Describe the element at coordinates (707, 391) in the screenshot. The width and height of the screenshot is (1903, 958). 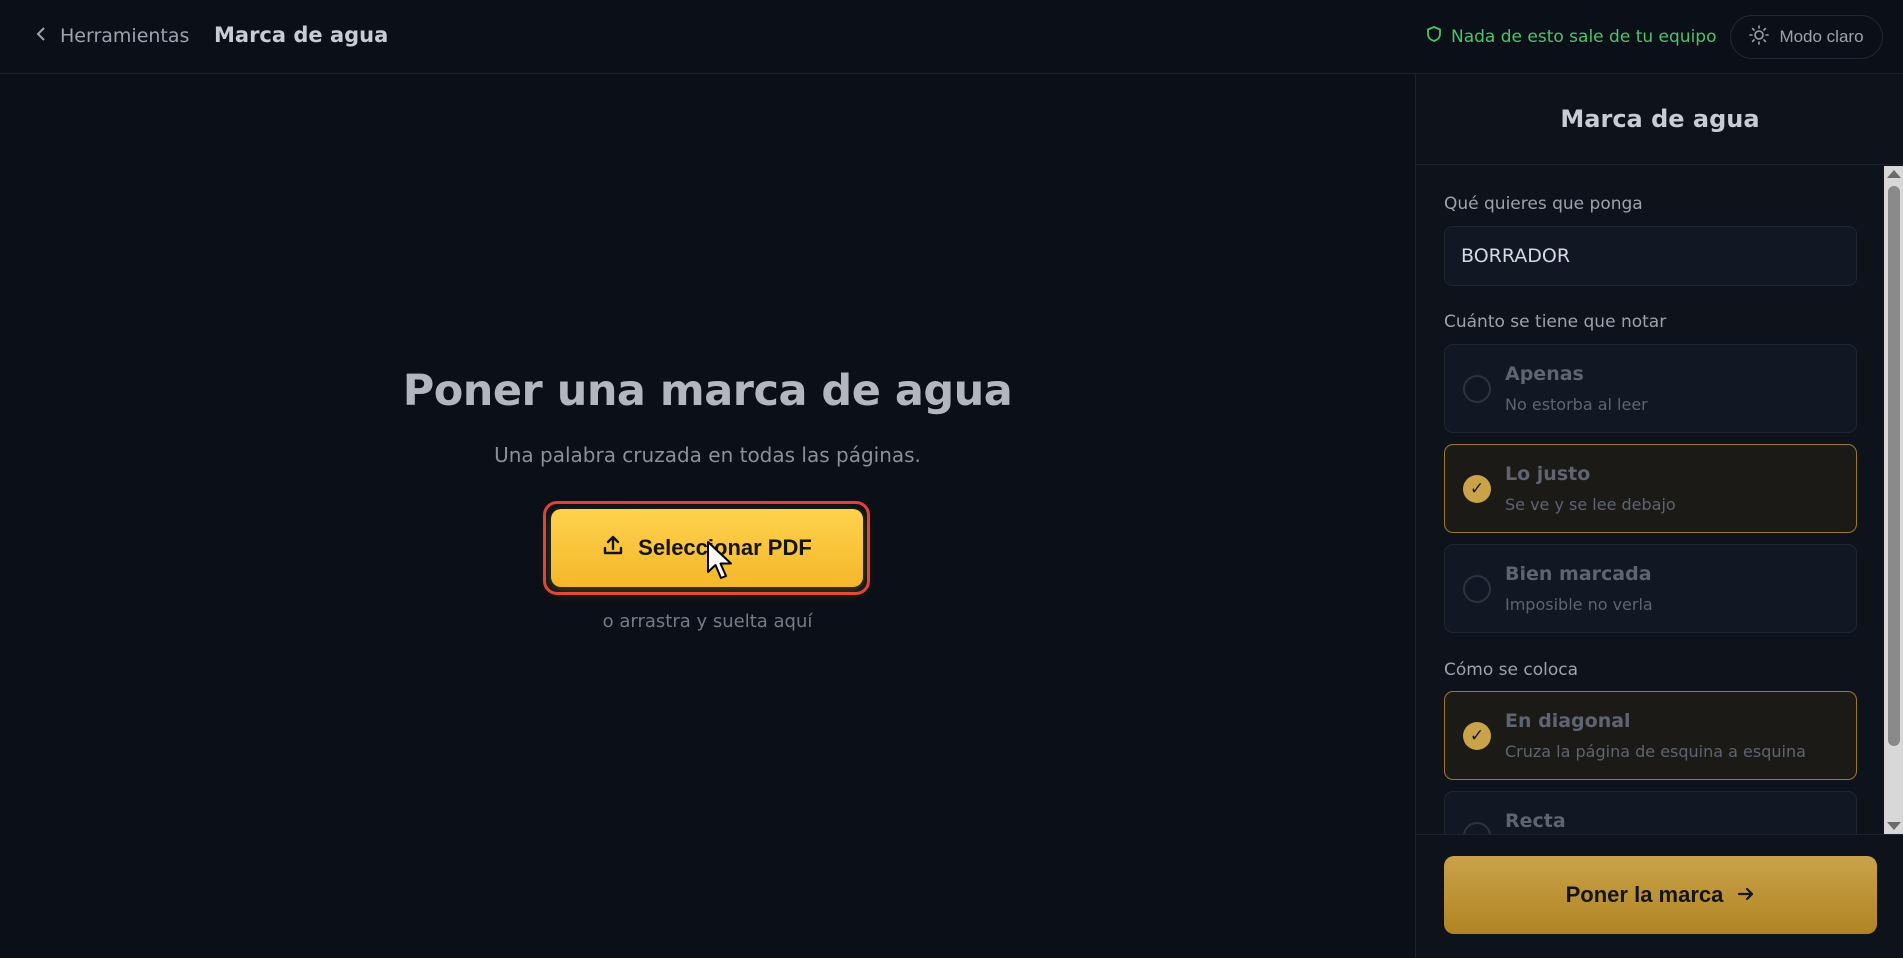
I see `hero-title: Poner una marca de agua` at that location.